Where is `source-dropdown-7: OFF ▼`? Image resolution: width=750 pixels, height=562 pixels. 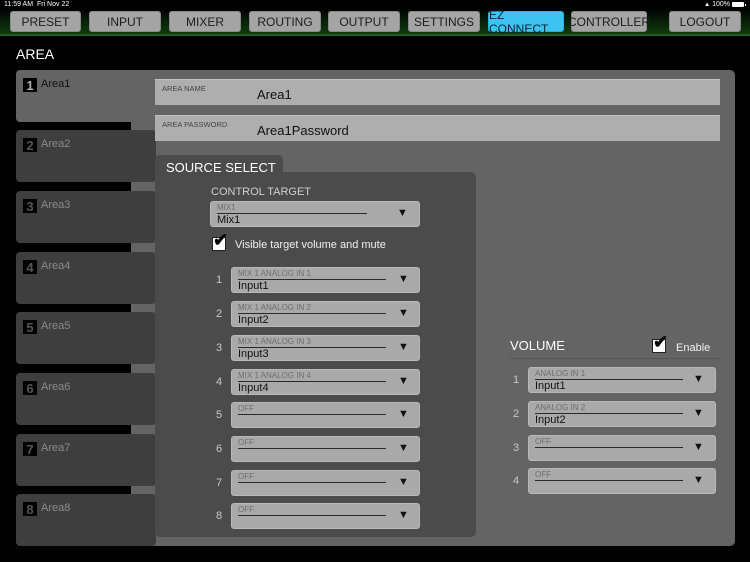
source-dropdown-7: OFF ▼ is located at coordinates (325, 483).